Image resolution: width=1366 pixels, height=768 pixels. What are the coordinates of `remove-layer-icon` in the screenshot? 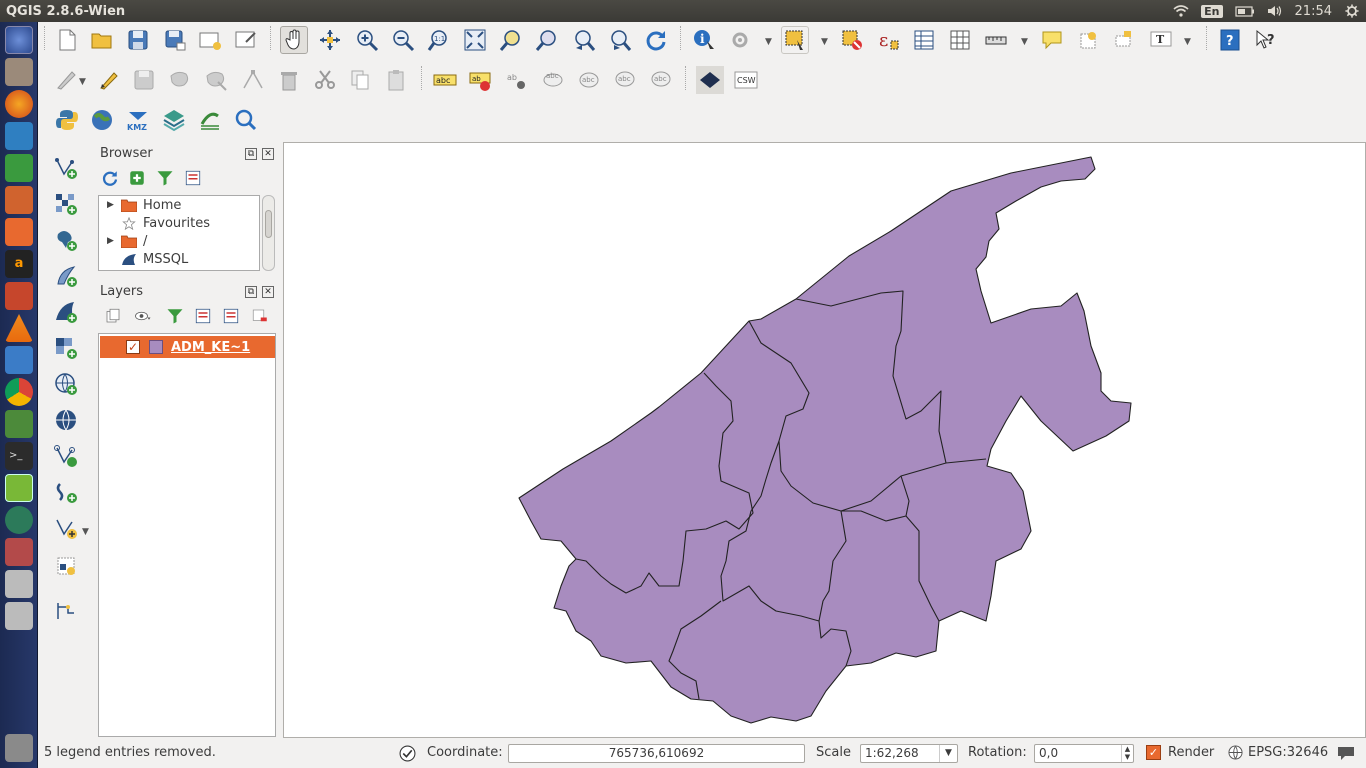 It's located at (260, 316).